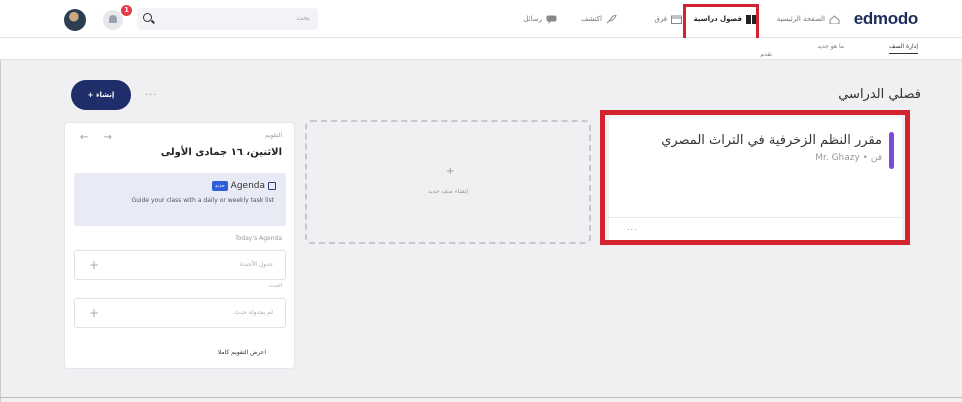  What do you see at coordinates (448, 191) in the screenshot?
I see `create-class-label: إنشاء صف جديد` at bounding box center [448, 191].